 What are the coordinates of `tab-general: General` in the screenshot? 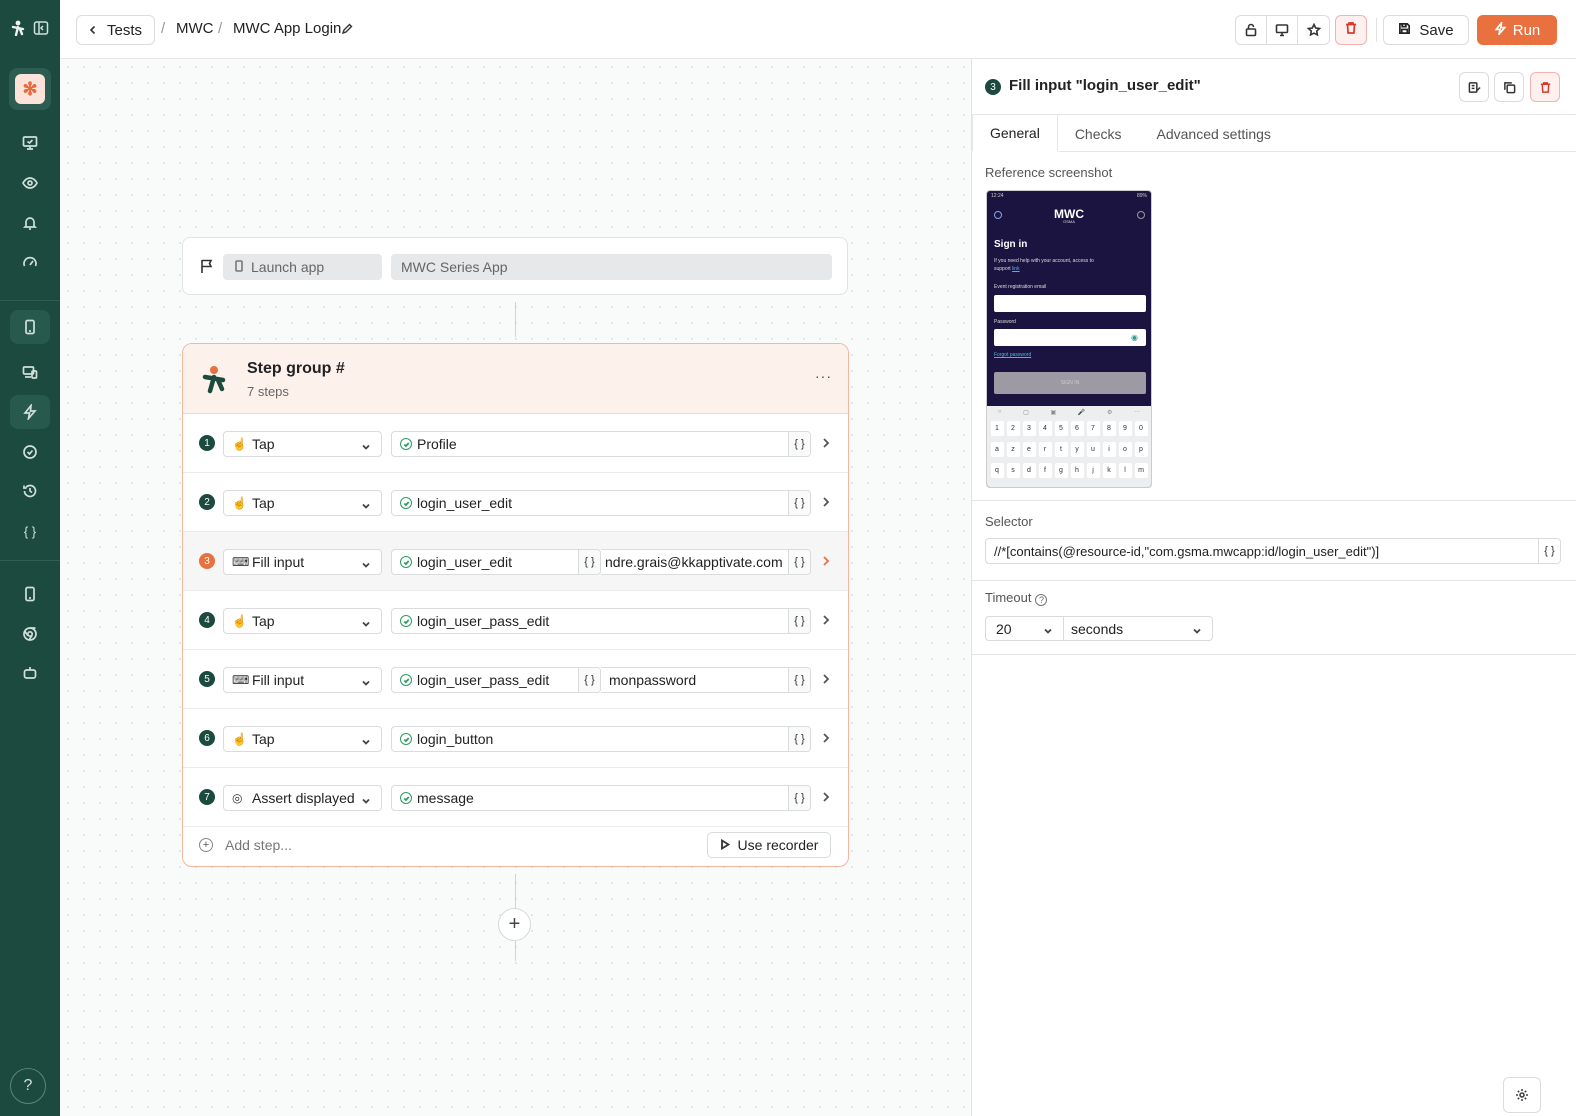 It's located at (1015, 133).